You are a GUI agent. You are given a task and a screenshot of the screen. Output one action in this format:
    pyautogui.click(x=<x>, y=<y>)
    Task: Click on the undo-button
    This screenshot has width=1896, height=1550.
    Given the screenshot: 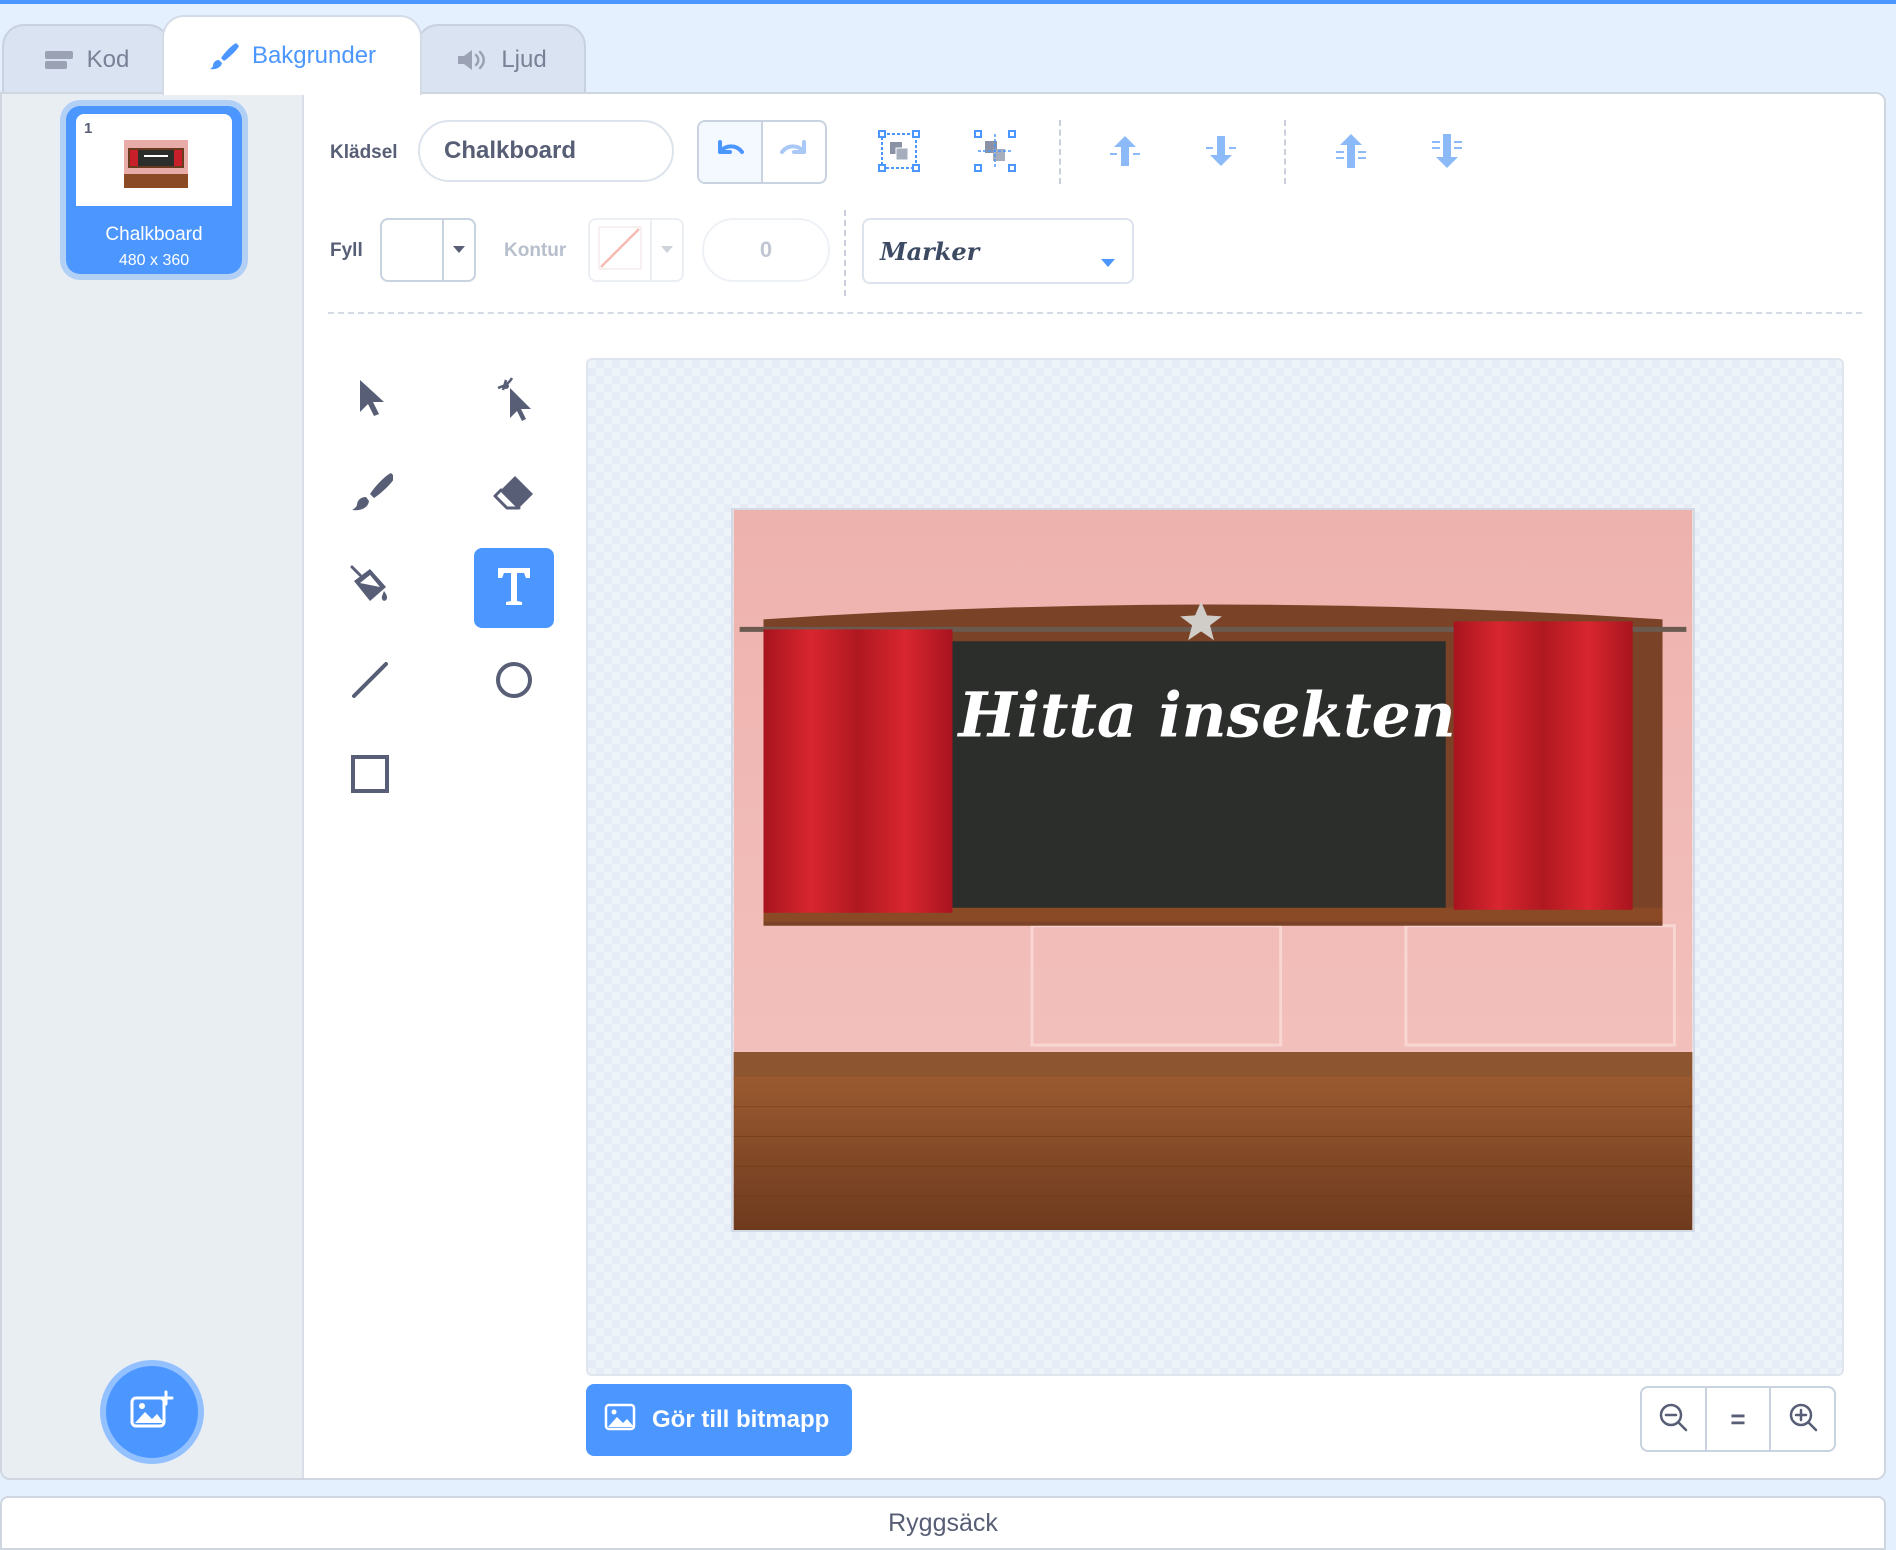 What is the action you would take?
    pyautogui.click(x=731, y=152)
    